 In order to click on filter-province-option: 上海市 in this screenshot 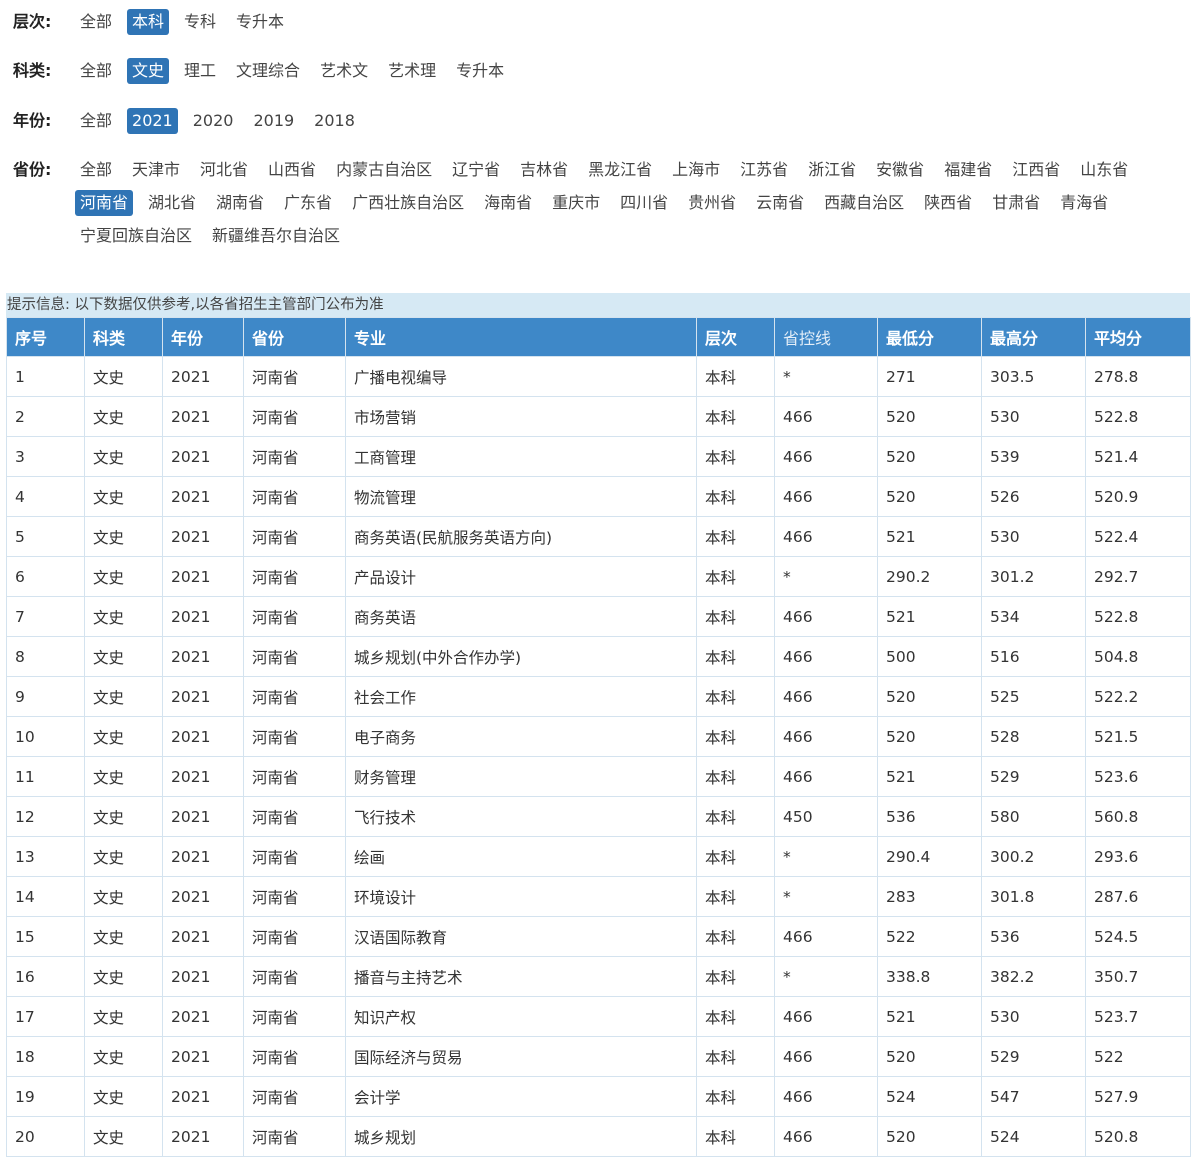, I will do `click(696, 170)`.